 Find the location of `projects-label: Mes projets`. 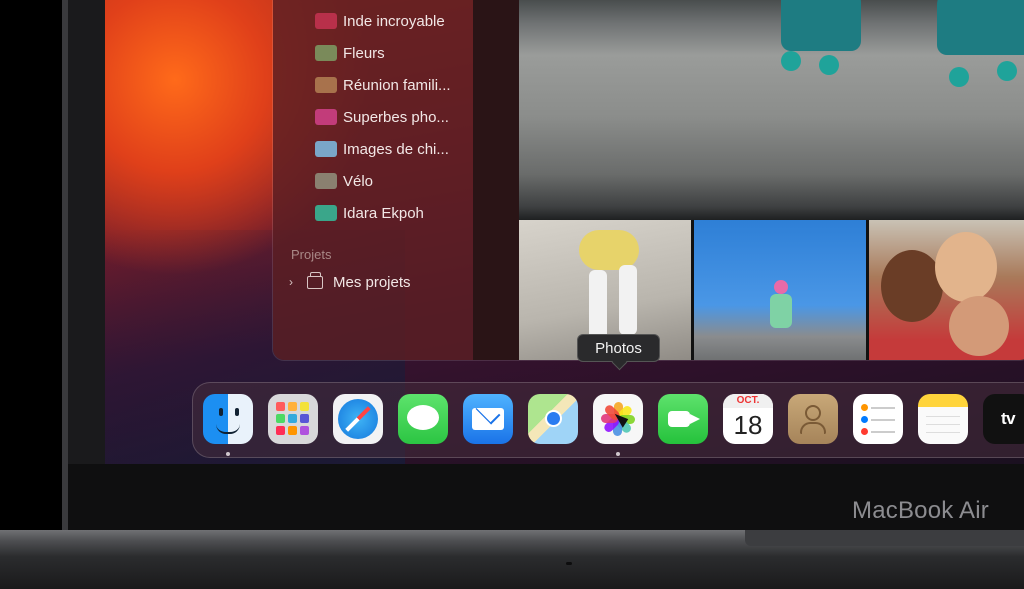

projects-label: Mes projets is located at coordinates (372, 282).